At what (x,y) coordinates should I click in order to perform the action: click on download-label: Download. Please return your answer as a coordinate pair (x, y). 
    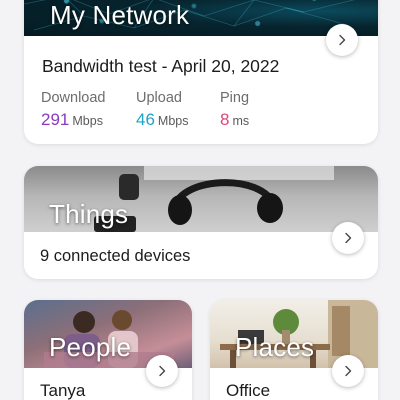
    Looking at the image, I should click on (73, 98).